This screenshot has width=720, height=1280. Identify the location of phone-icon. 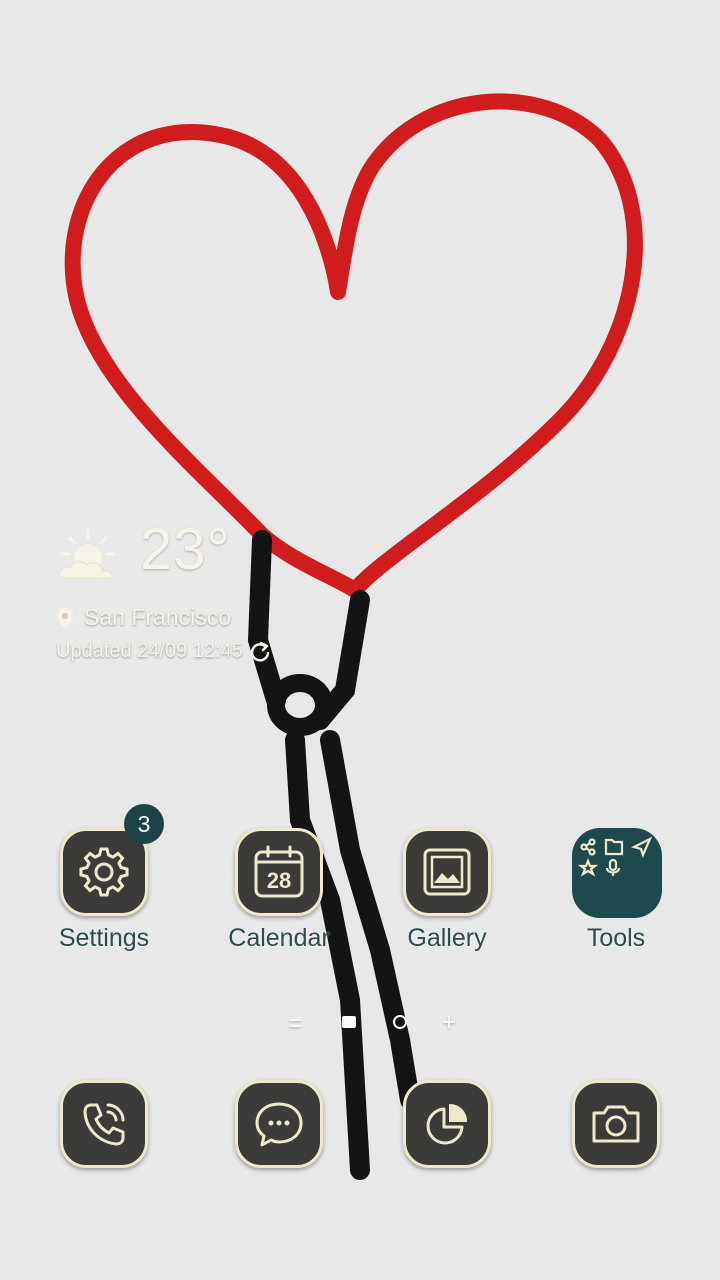
(104, 1124).